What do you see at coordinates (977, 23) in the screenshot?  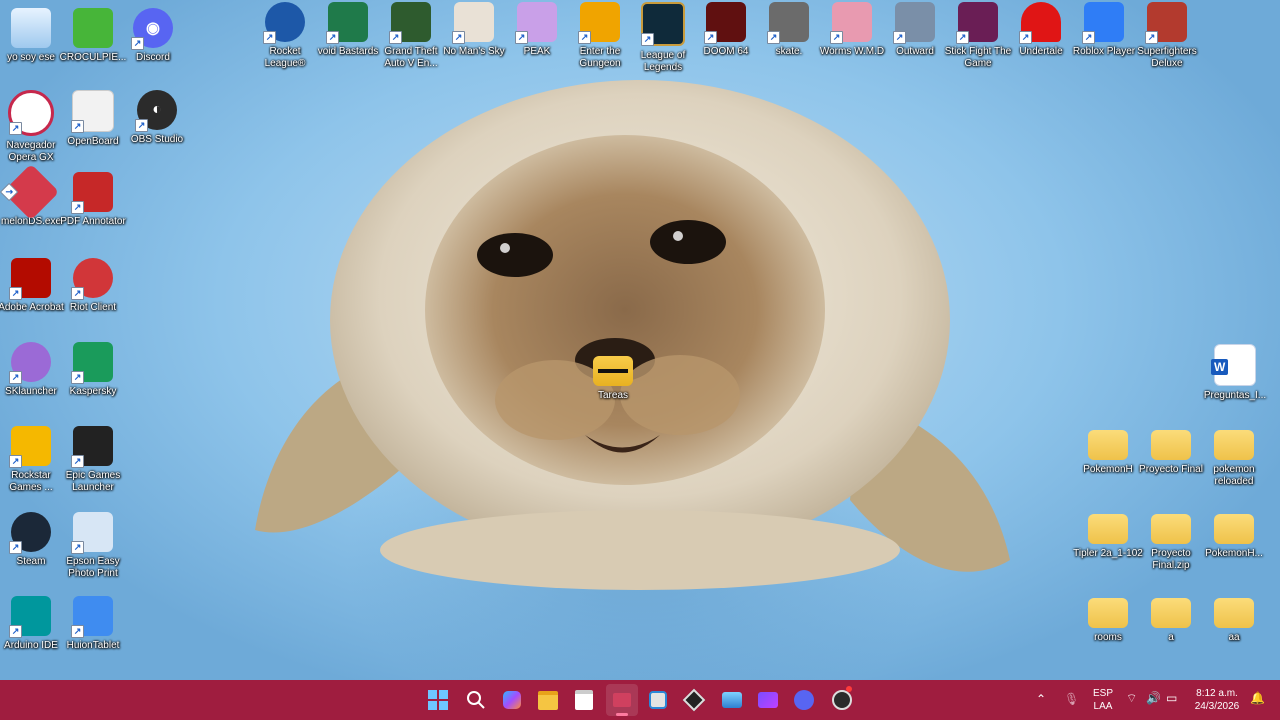 I see `stick-fight-icon: ↗` at bounding box center [977, 23].